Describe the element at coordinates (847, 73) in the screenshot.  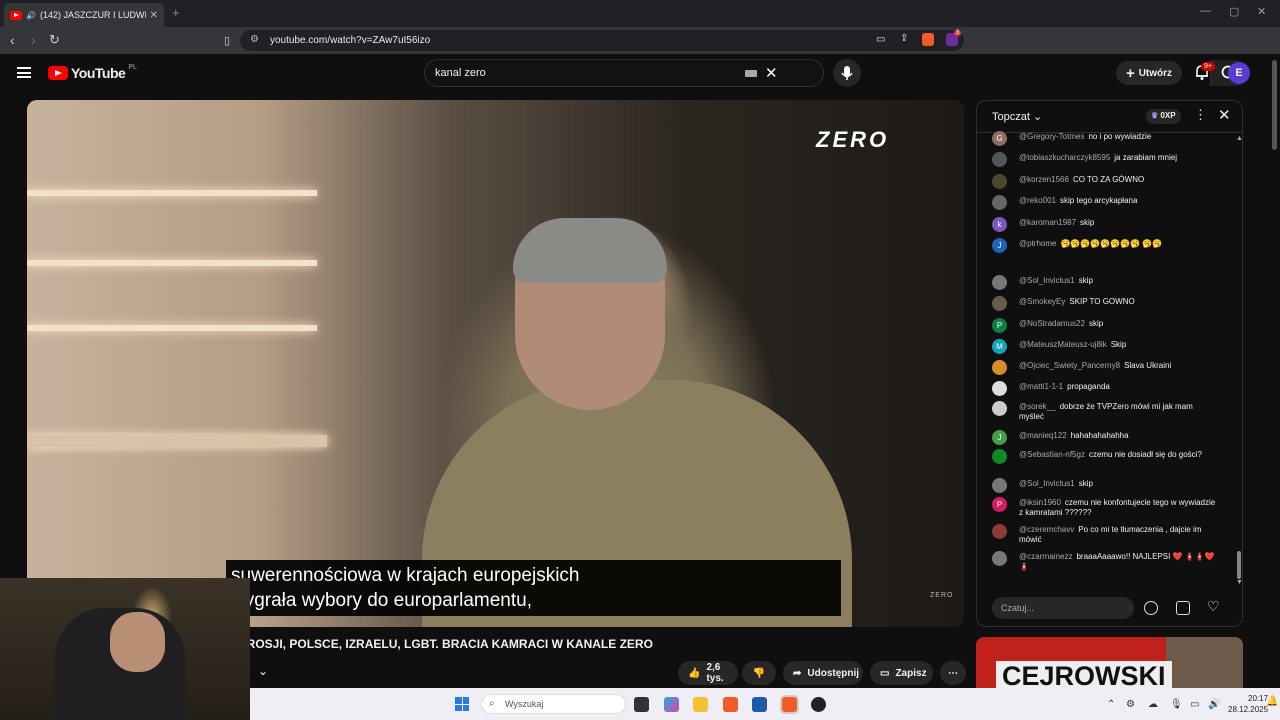
I see `voice-search-button` at that location.